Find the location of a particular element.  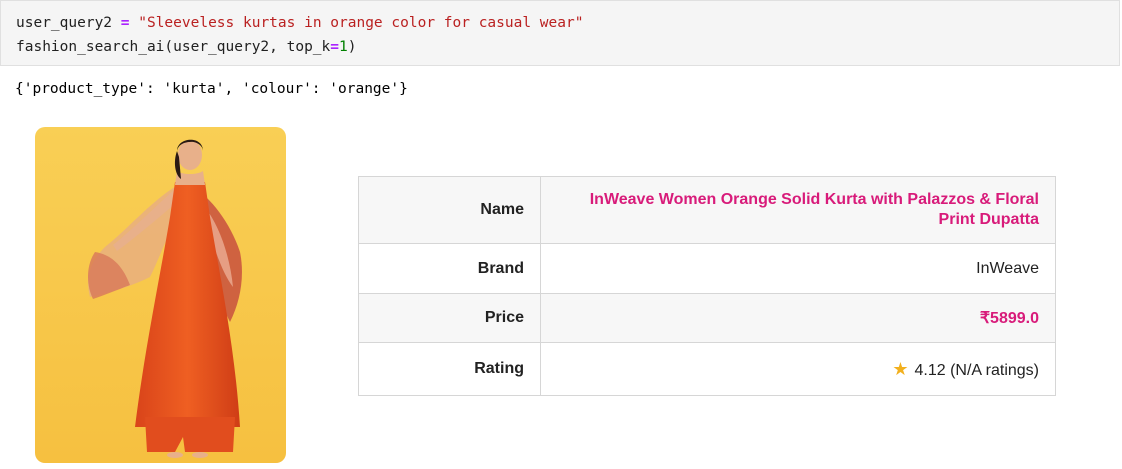

code-number: 1 is located at coordinates (343, 47).